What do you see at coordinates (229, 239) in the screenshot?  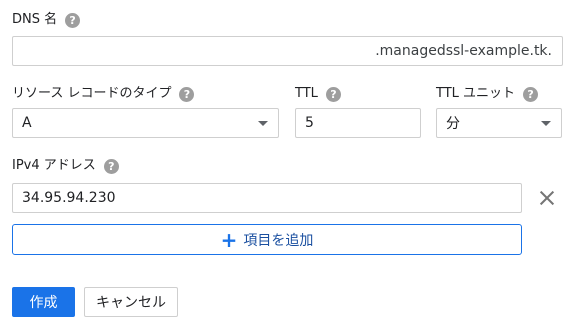 I see `plus-icon: +` at bounding box center [229, 239].